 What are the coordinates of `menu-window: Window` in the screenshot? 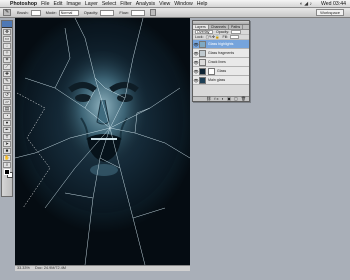 It's located at (183, 4).